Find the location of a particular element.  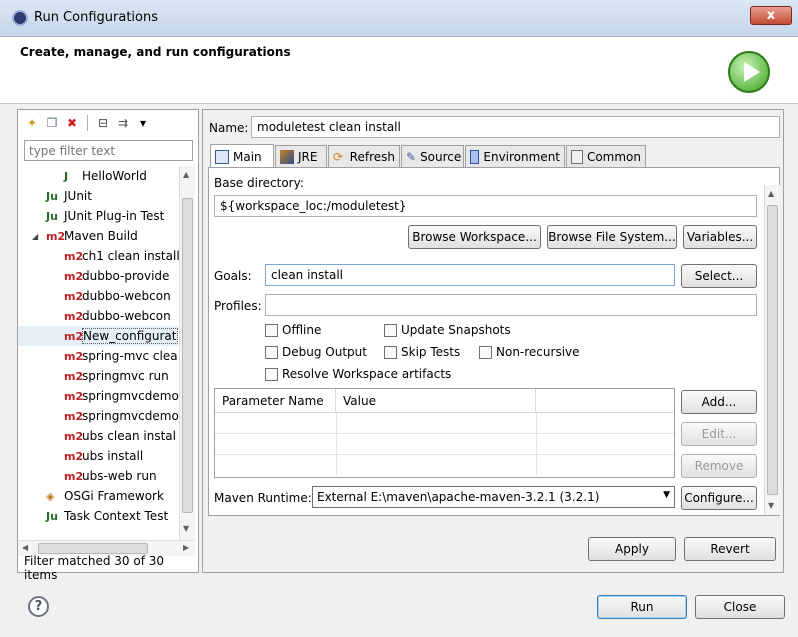

view-menu-chevron-down-icon: ▾ is located at coordinates (143, 123).